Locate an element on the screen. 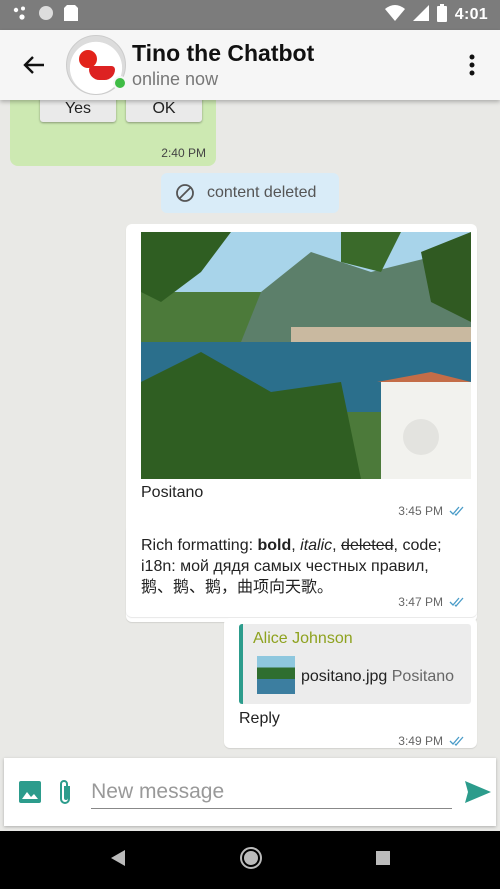 Image resolution: width=500 pixels, height=889 pixels. contact-title: Tino the Chatbot is located at coordinates (223, 53).